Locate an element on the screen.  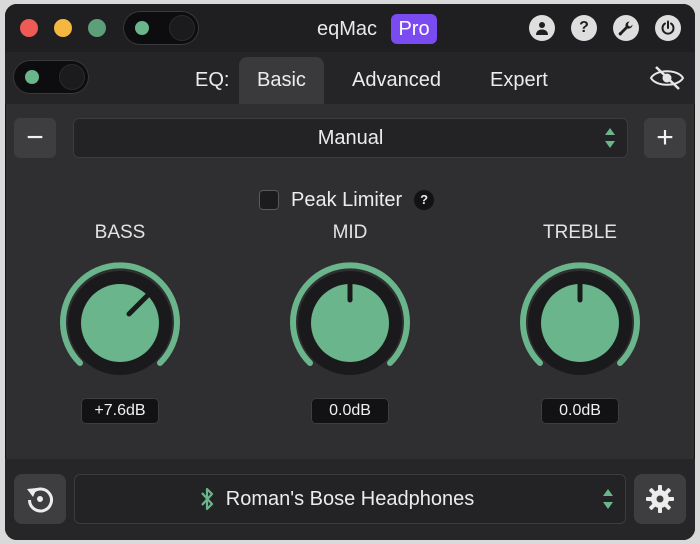
power-icon is located at coordinates (668, 28).